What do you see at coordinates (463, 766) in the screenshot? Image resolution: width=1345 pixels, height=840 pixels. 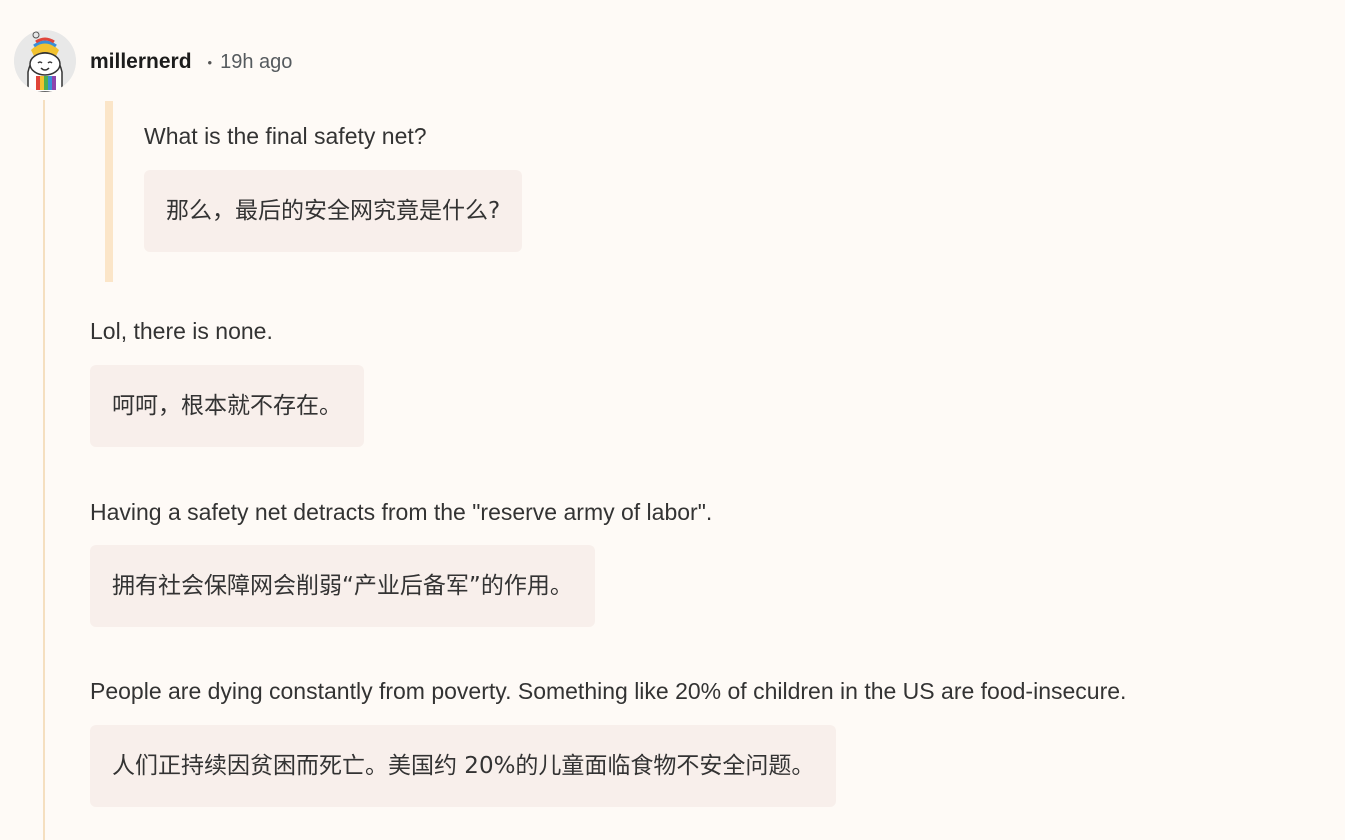 I see `paragraph-translation: 人们正持续因贫困而死亡。美国约 20%的儿童面临食物不安全问题。` at bounding box center [463, 766].